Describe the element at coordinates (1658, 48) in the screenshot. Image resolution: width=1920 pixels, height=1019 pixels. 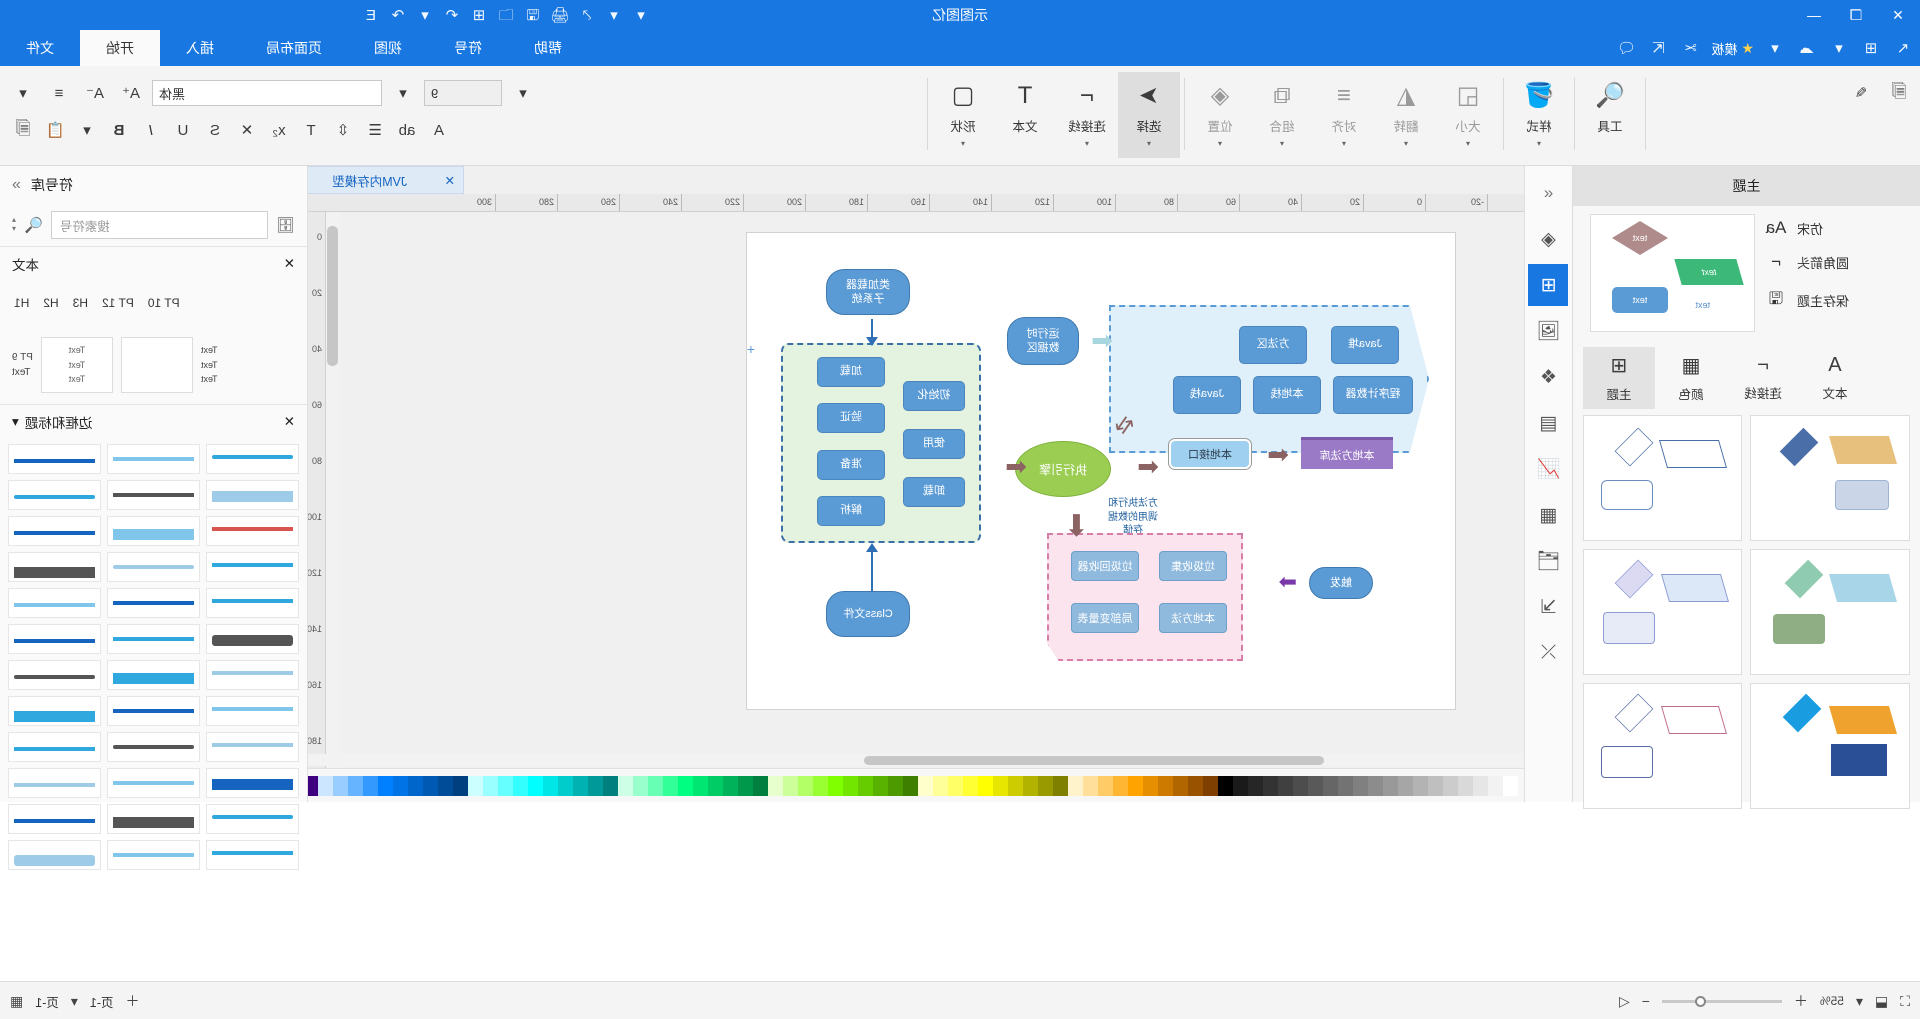
I see `pointer-icon: ⇱` at that location.